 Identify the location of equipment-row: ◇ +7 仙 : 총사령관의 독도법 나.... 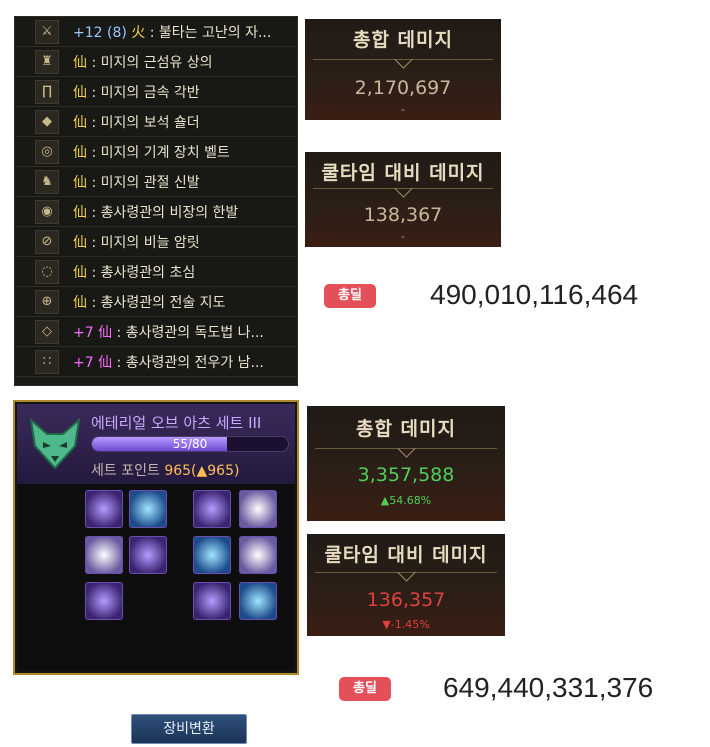
(156, 332).